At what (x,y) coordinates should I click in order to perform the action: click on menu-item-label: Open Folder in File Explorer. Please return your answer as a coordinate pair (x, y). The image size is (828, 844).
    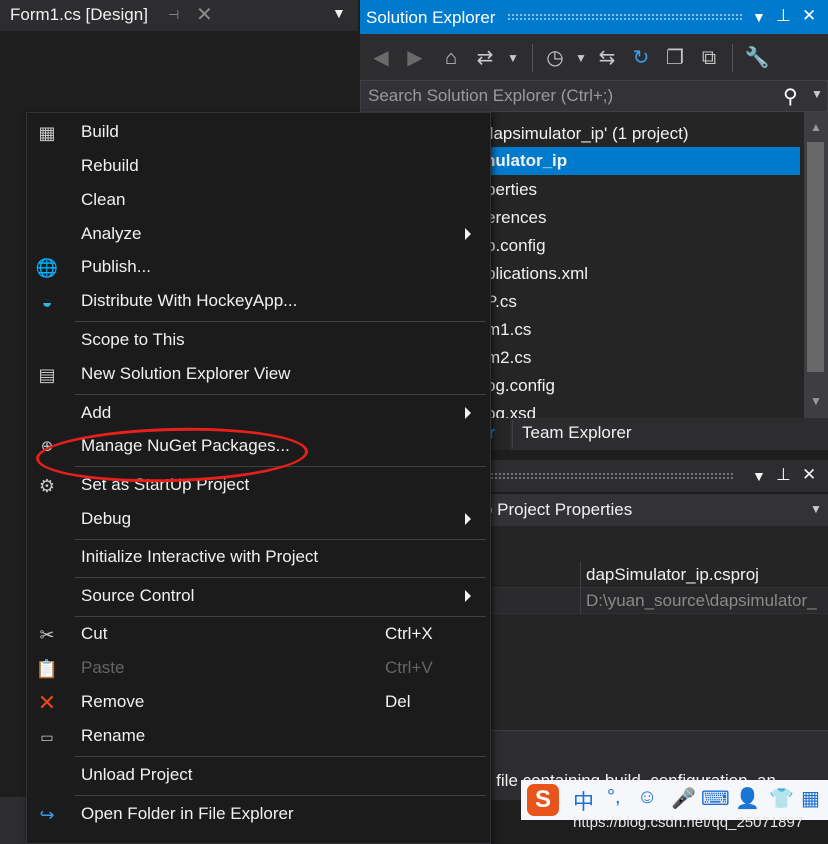
    Looking at the image, I should click on (187, 813).